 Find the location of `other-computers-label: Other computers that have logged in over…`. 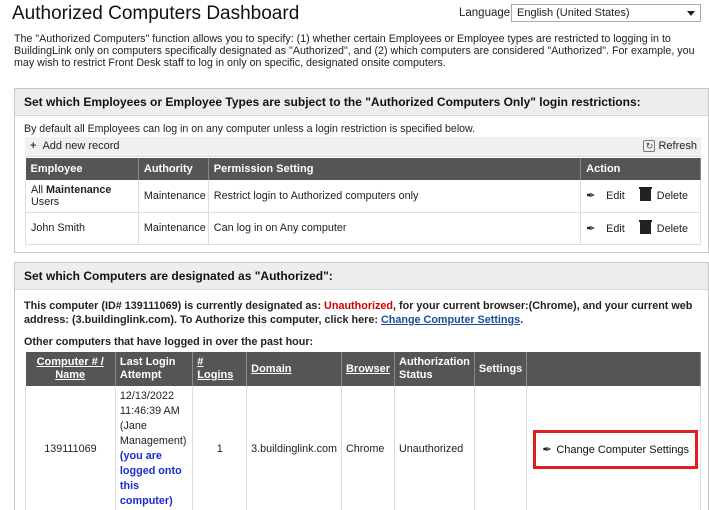

other-computers-label: Other computers that have logged in over… is located at coordinates (169, 342).